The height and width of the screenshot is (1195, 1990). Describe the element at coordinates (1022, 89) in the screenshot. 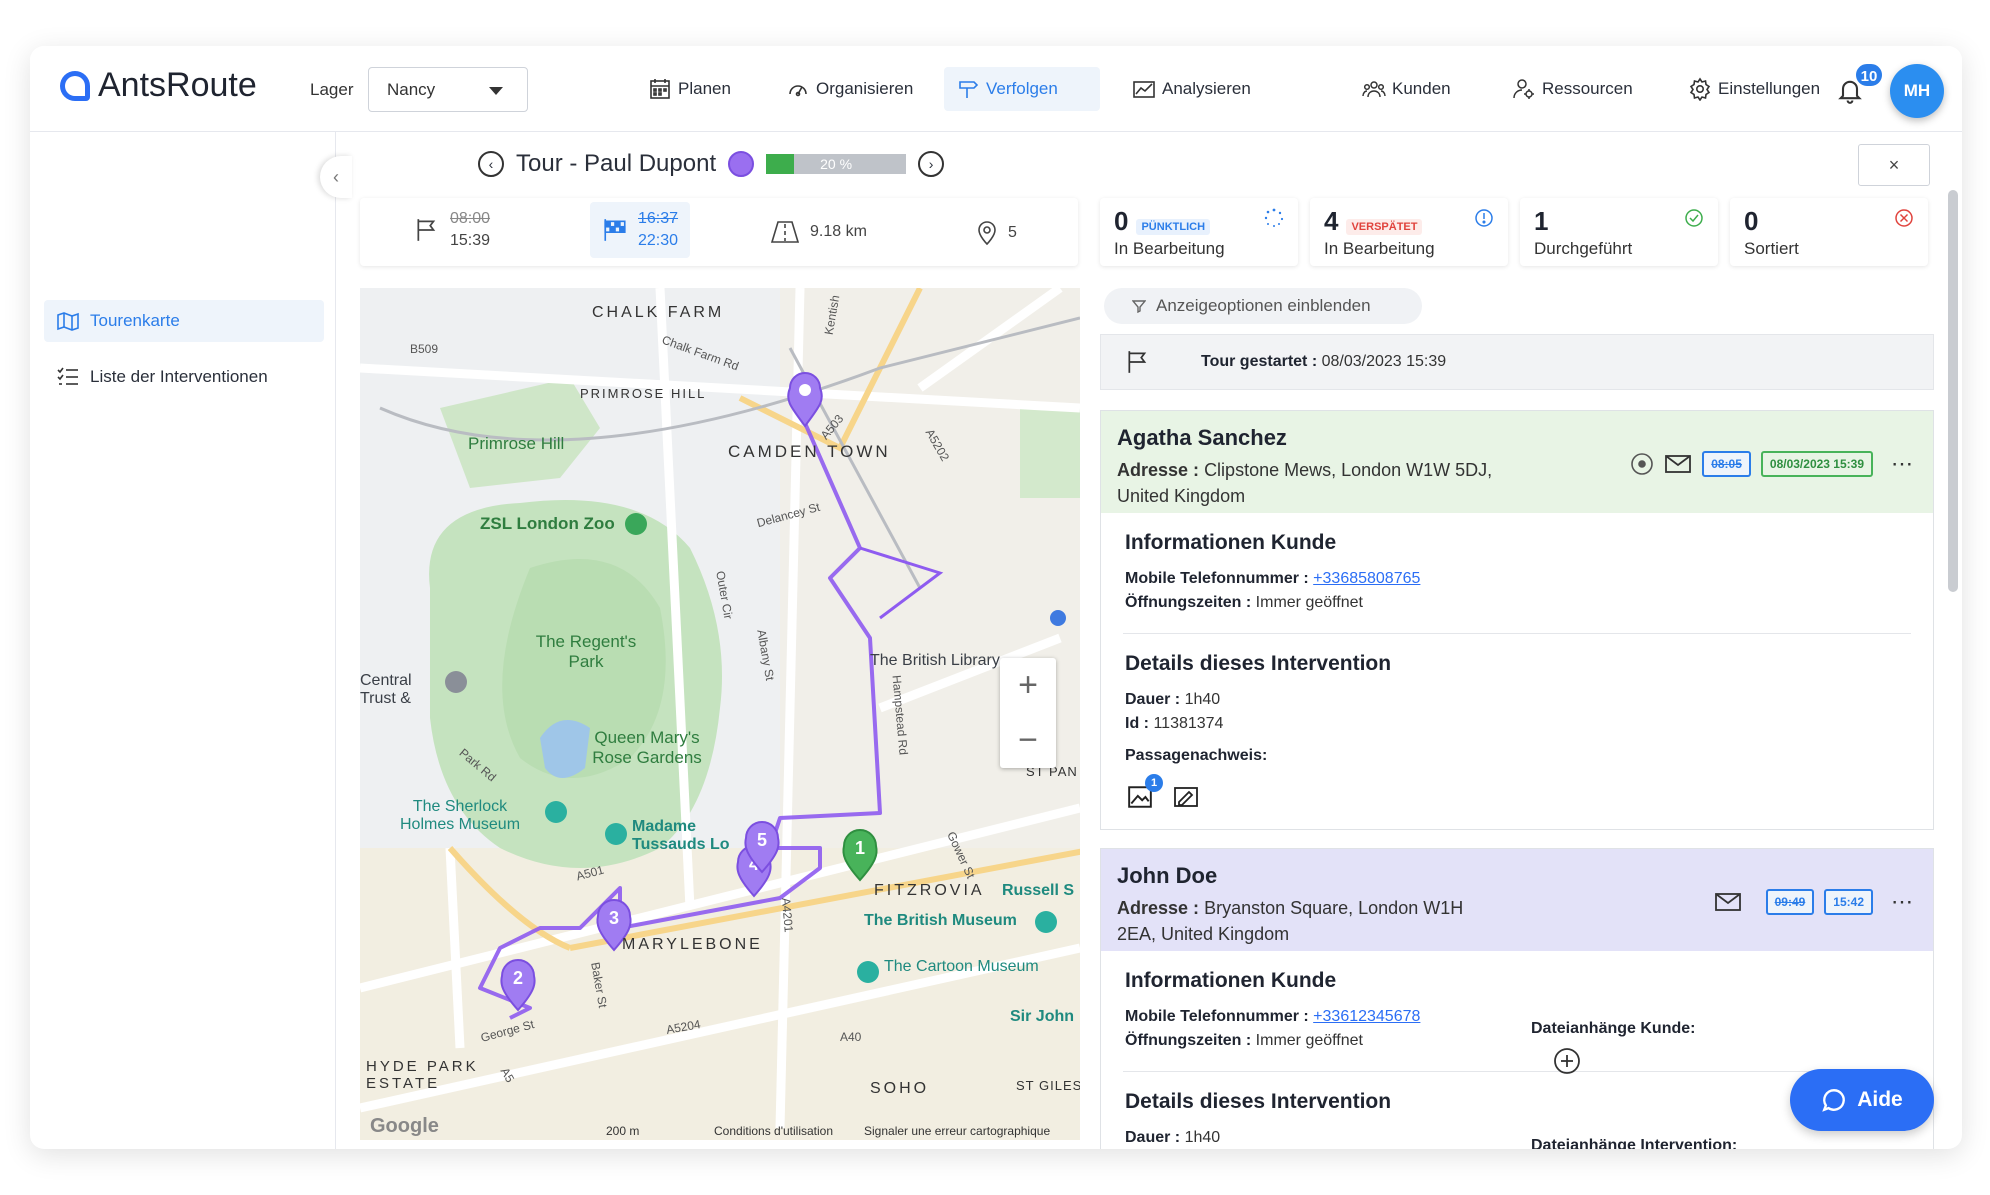

I see `nav-verfolgen: Verfolgen` at that location.